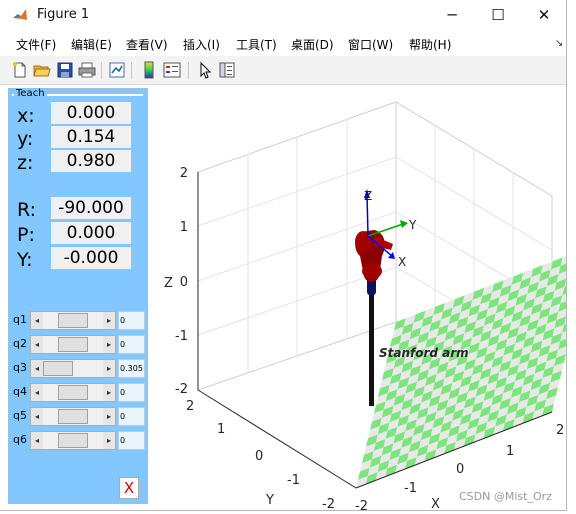  I want to click on y-tick: 0, so click(259, 456).